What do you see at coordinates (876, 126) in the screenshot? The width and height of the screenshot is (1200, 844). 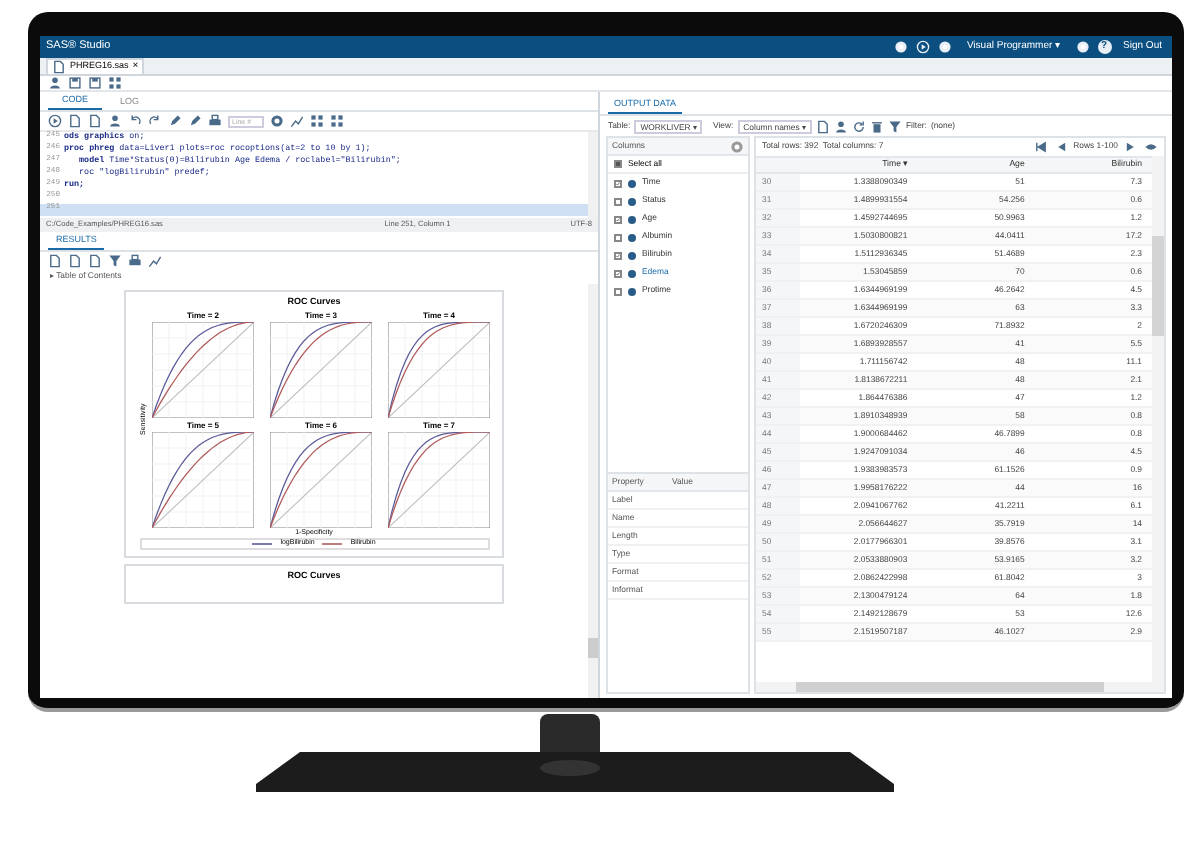 I see `trash-icon` at bounding box center [876, 126].